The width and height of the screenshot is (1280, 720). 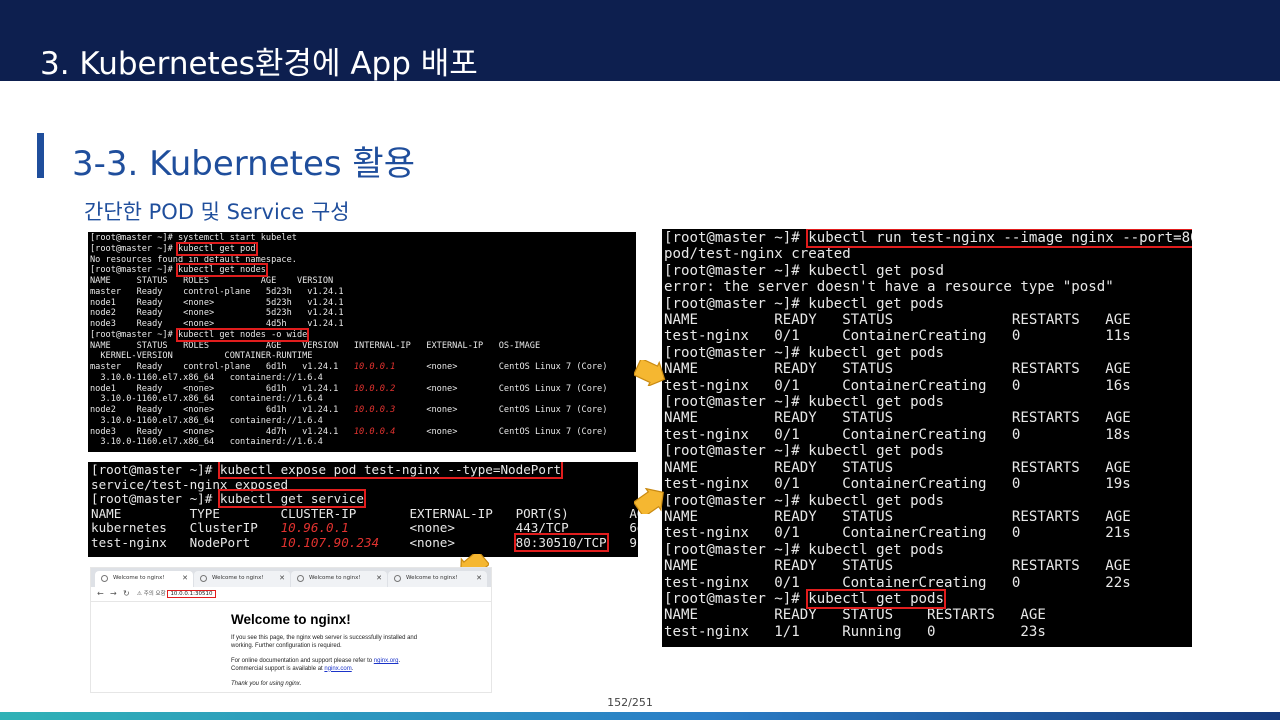 What do you see at coordinates (630, 702) in the screenshot?
I see `page-number: 152/251` at bounding box center [630, 702].